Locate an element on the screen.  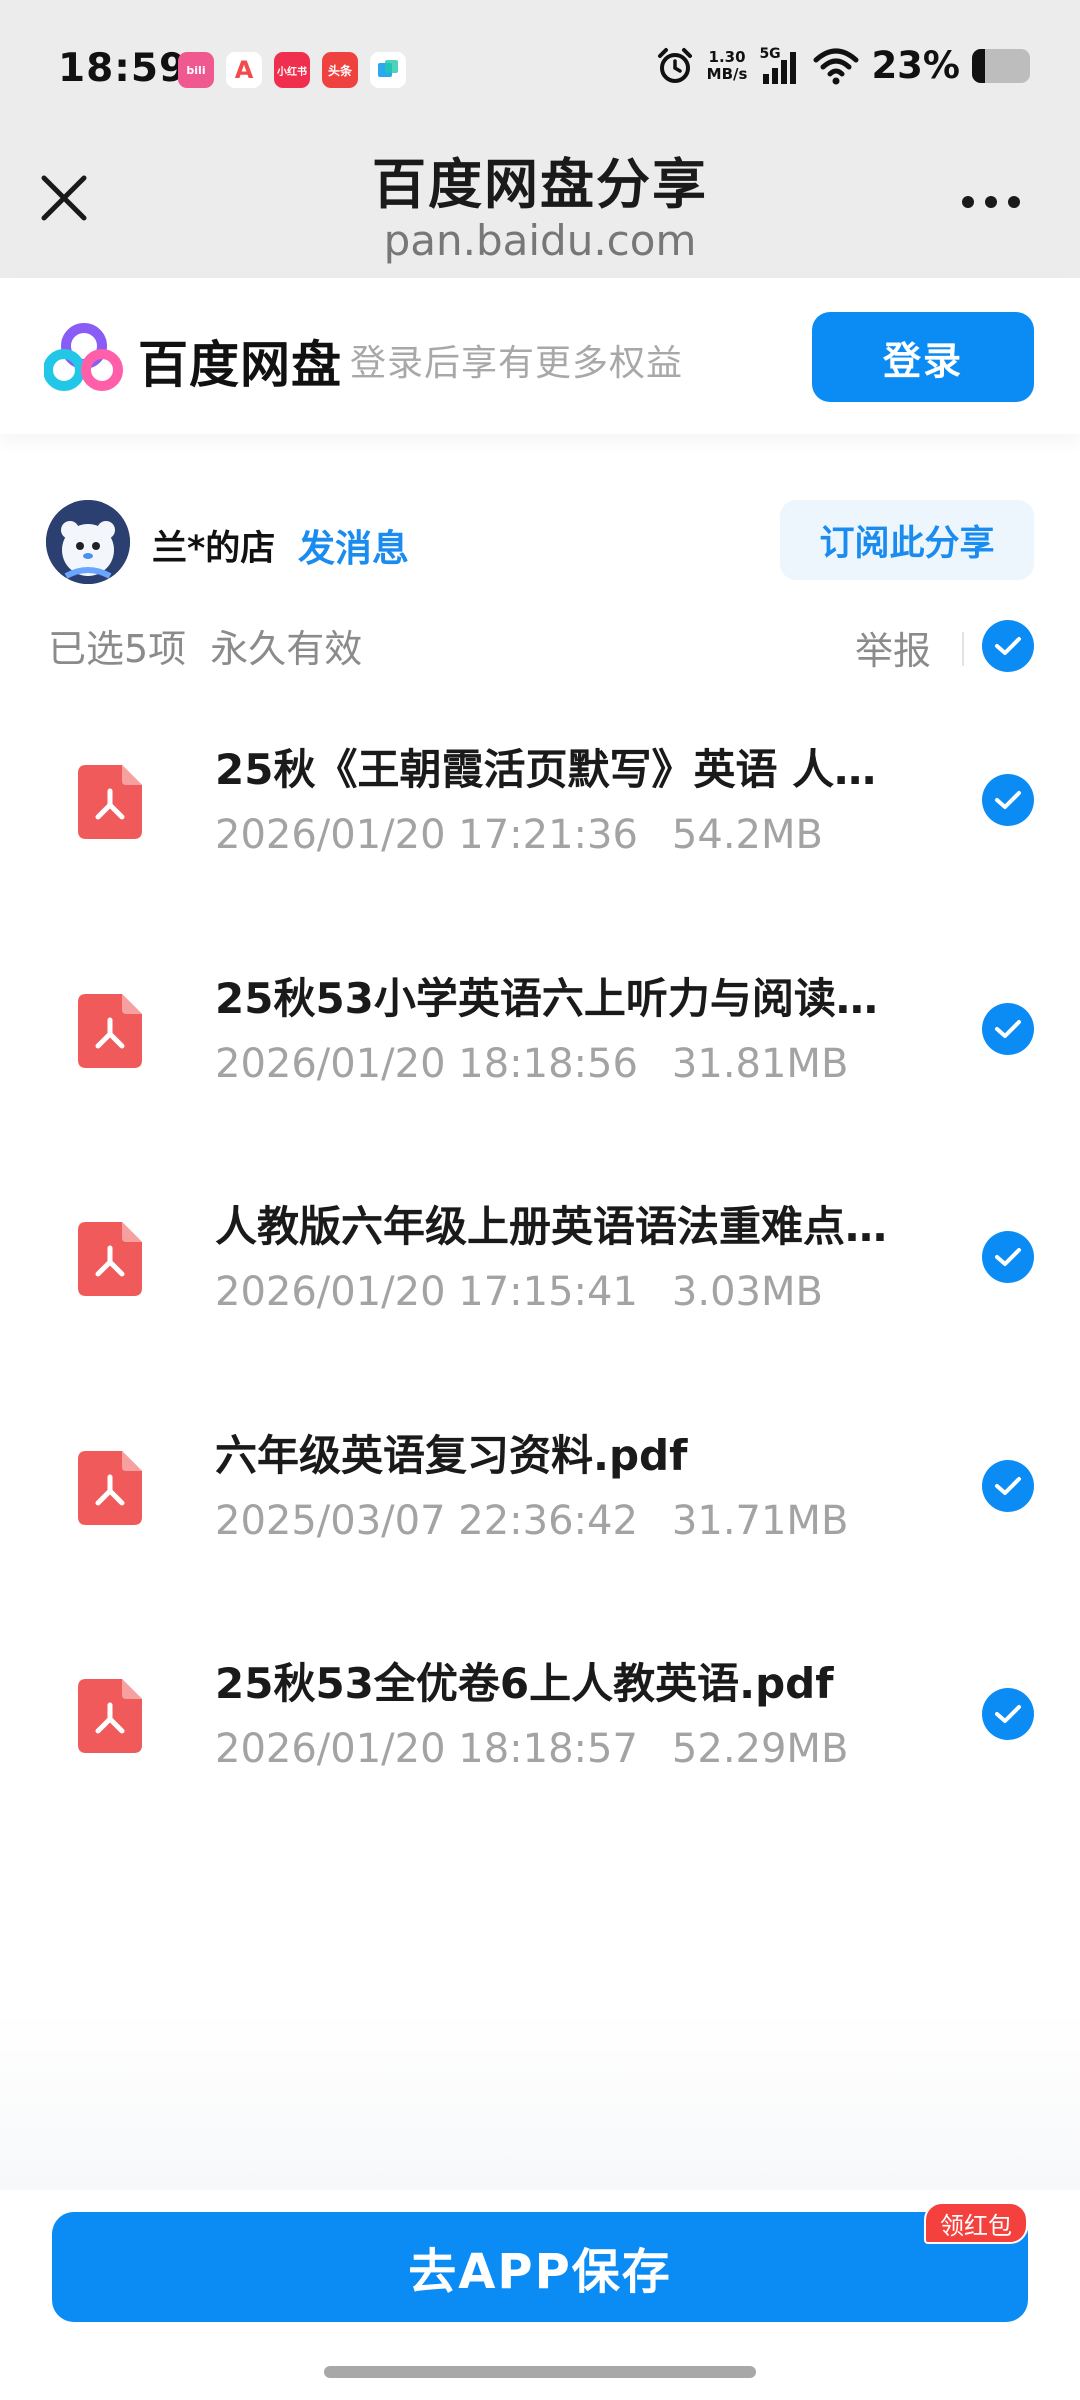
notification-app-icons: bili A 小红书 头条 is located at coordinates (292, 70).